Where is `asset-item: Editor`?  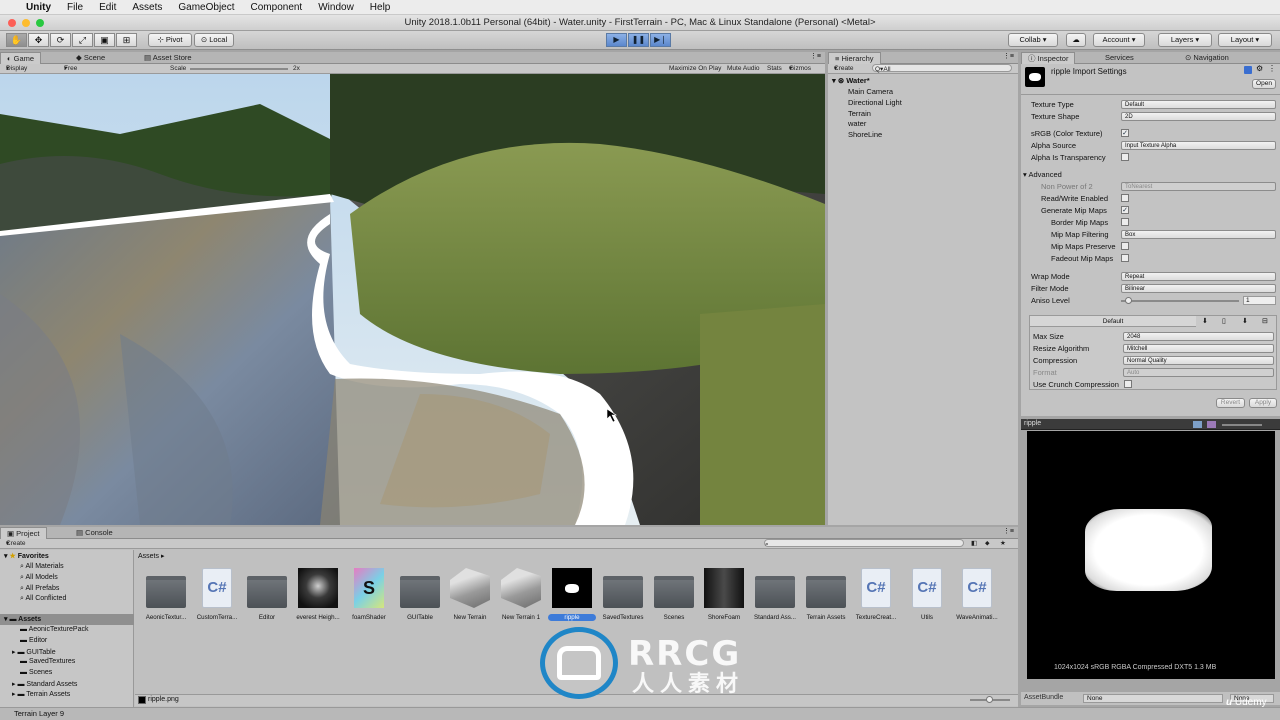 asset-item: Editor is located at coordinates (267, 594).